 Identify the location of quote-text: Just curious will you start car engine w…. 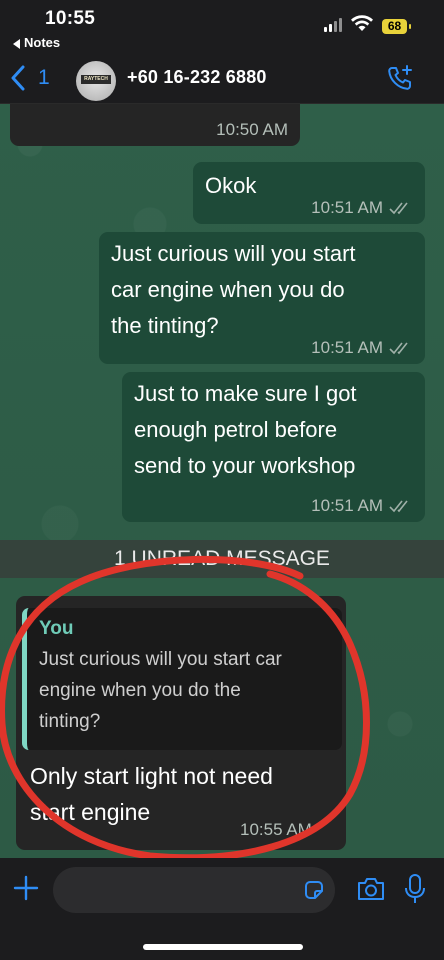
(184, 690).